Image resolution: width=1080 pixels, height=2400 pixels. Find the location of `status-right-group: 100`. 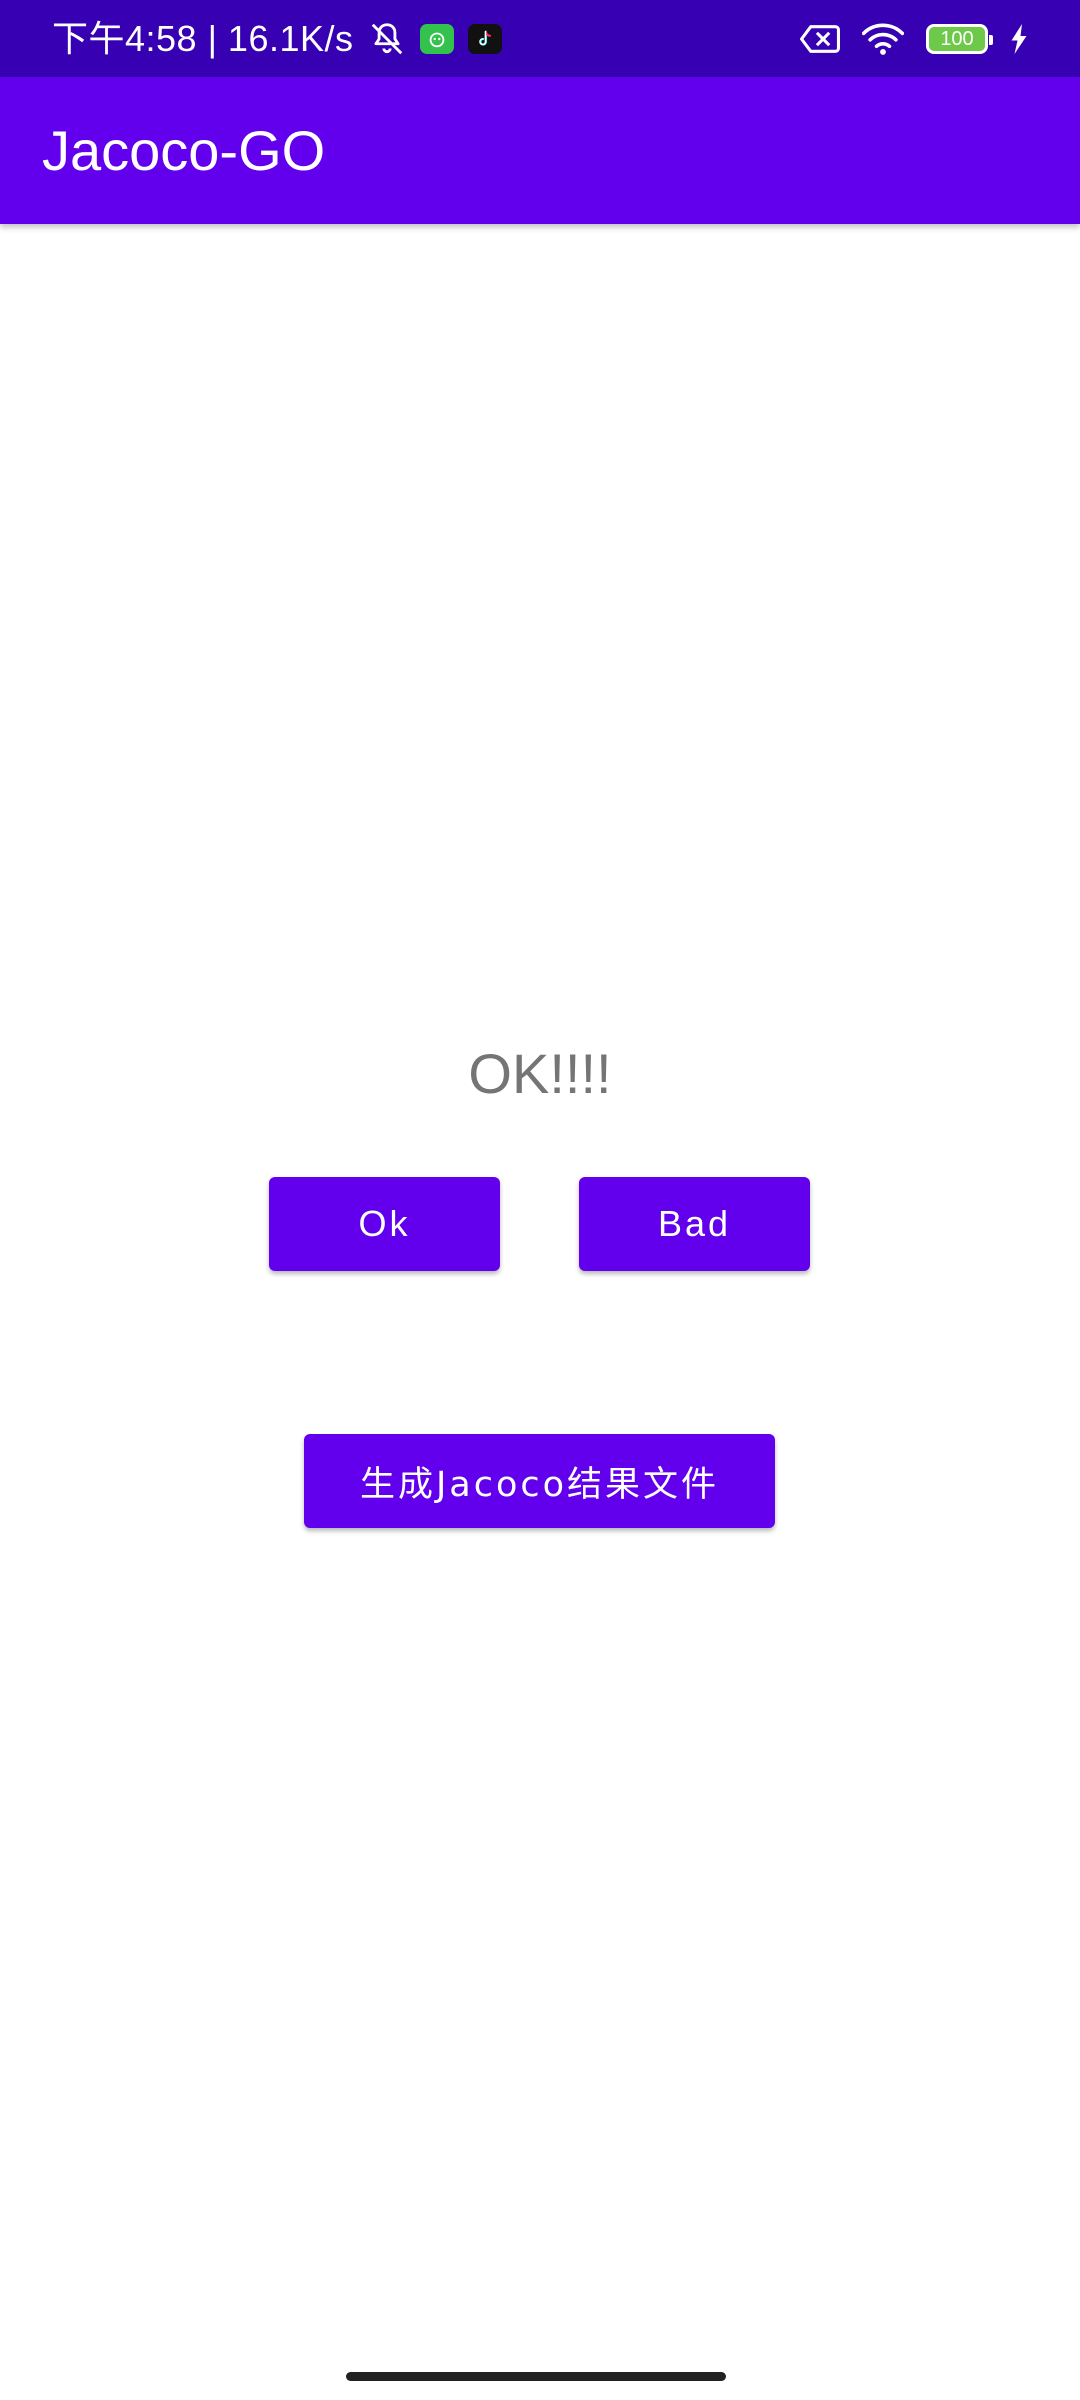

status-right-group: 100 is located at coordinates (914, 38).